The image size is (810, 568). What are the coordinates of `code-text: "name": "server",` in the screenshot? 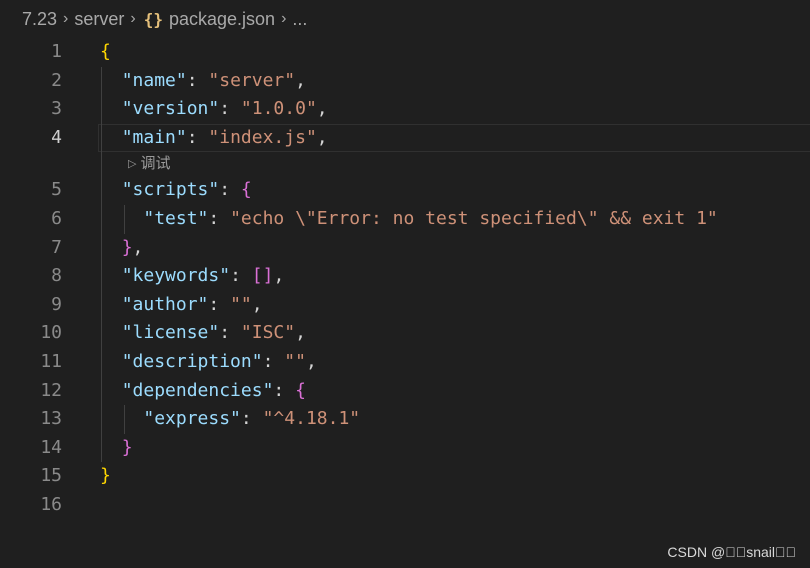 It's located at (203, 81).